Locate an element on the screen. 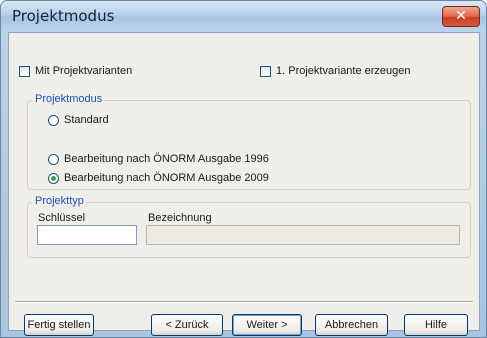 This screenshot has height=338, width=487. title-bar: Projektmodus ✕ is located at coordinates (243, 16).